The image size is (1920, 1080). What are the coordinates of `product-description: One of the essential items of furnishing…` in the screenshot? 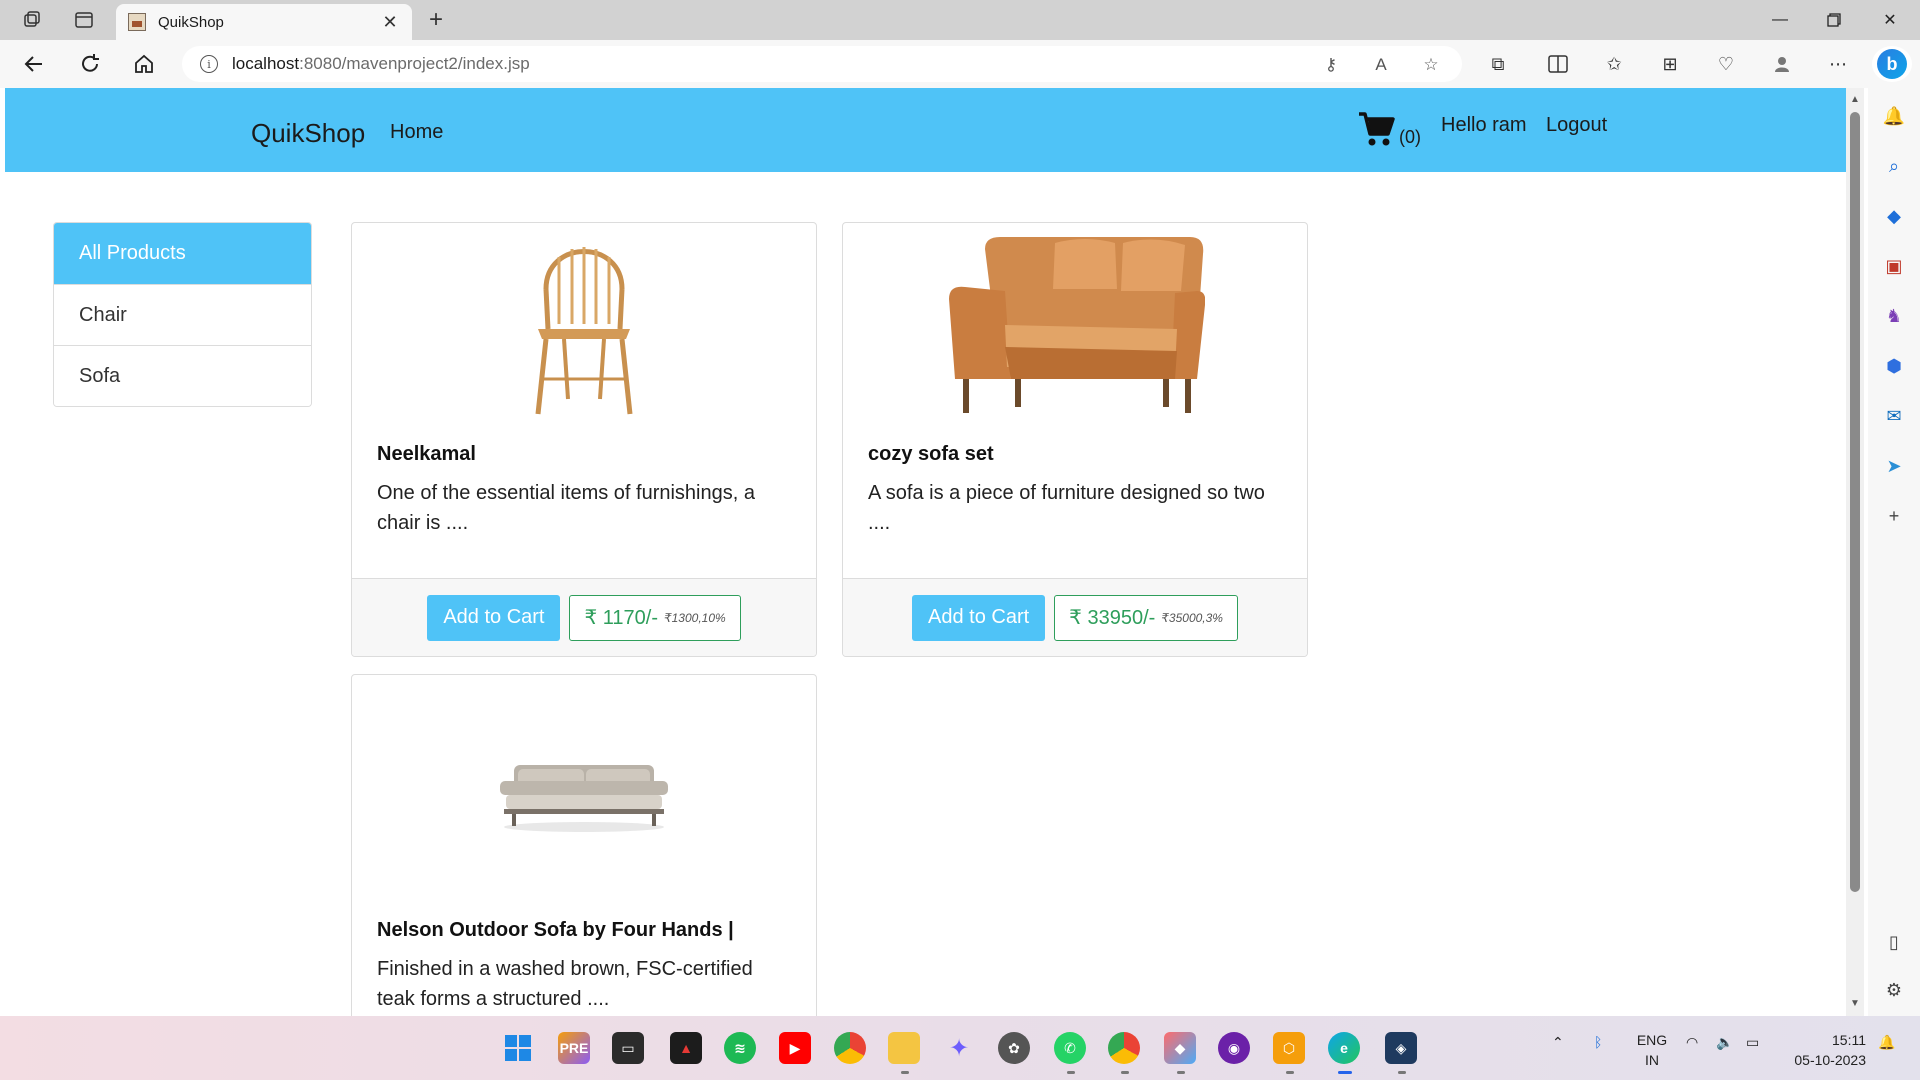 It's located at (566, 508).